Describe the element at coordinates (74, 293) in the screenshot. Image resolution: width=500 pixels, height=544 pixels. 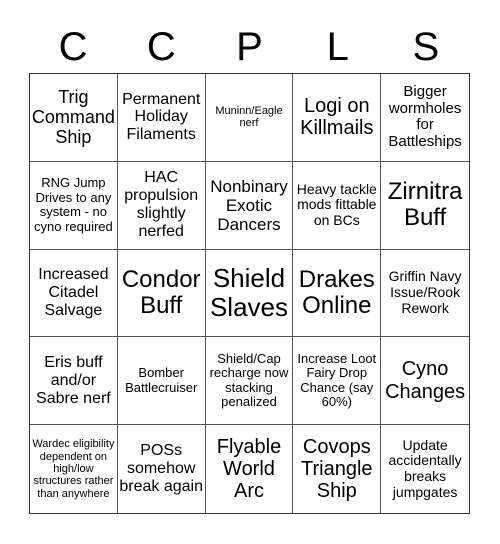
I see `bingo-cell: Increased Citadel Salvage` at that location.